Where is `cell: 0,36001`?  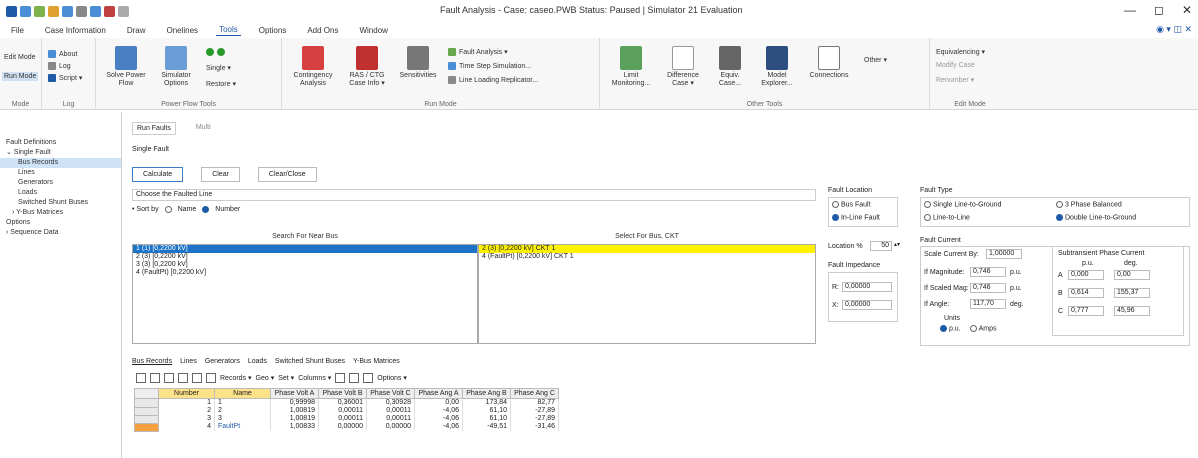
cell: 0,36001 is located at coordinates (342, 402).